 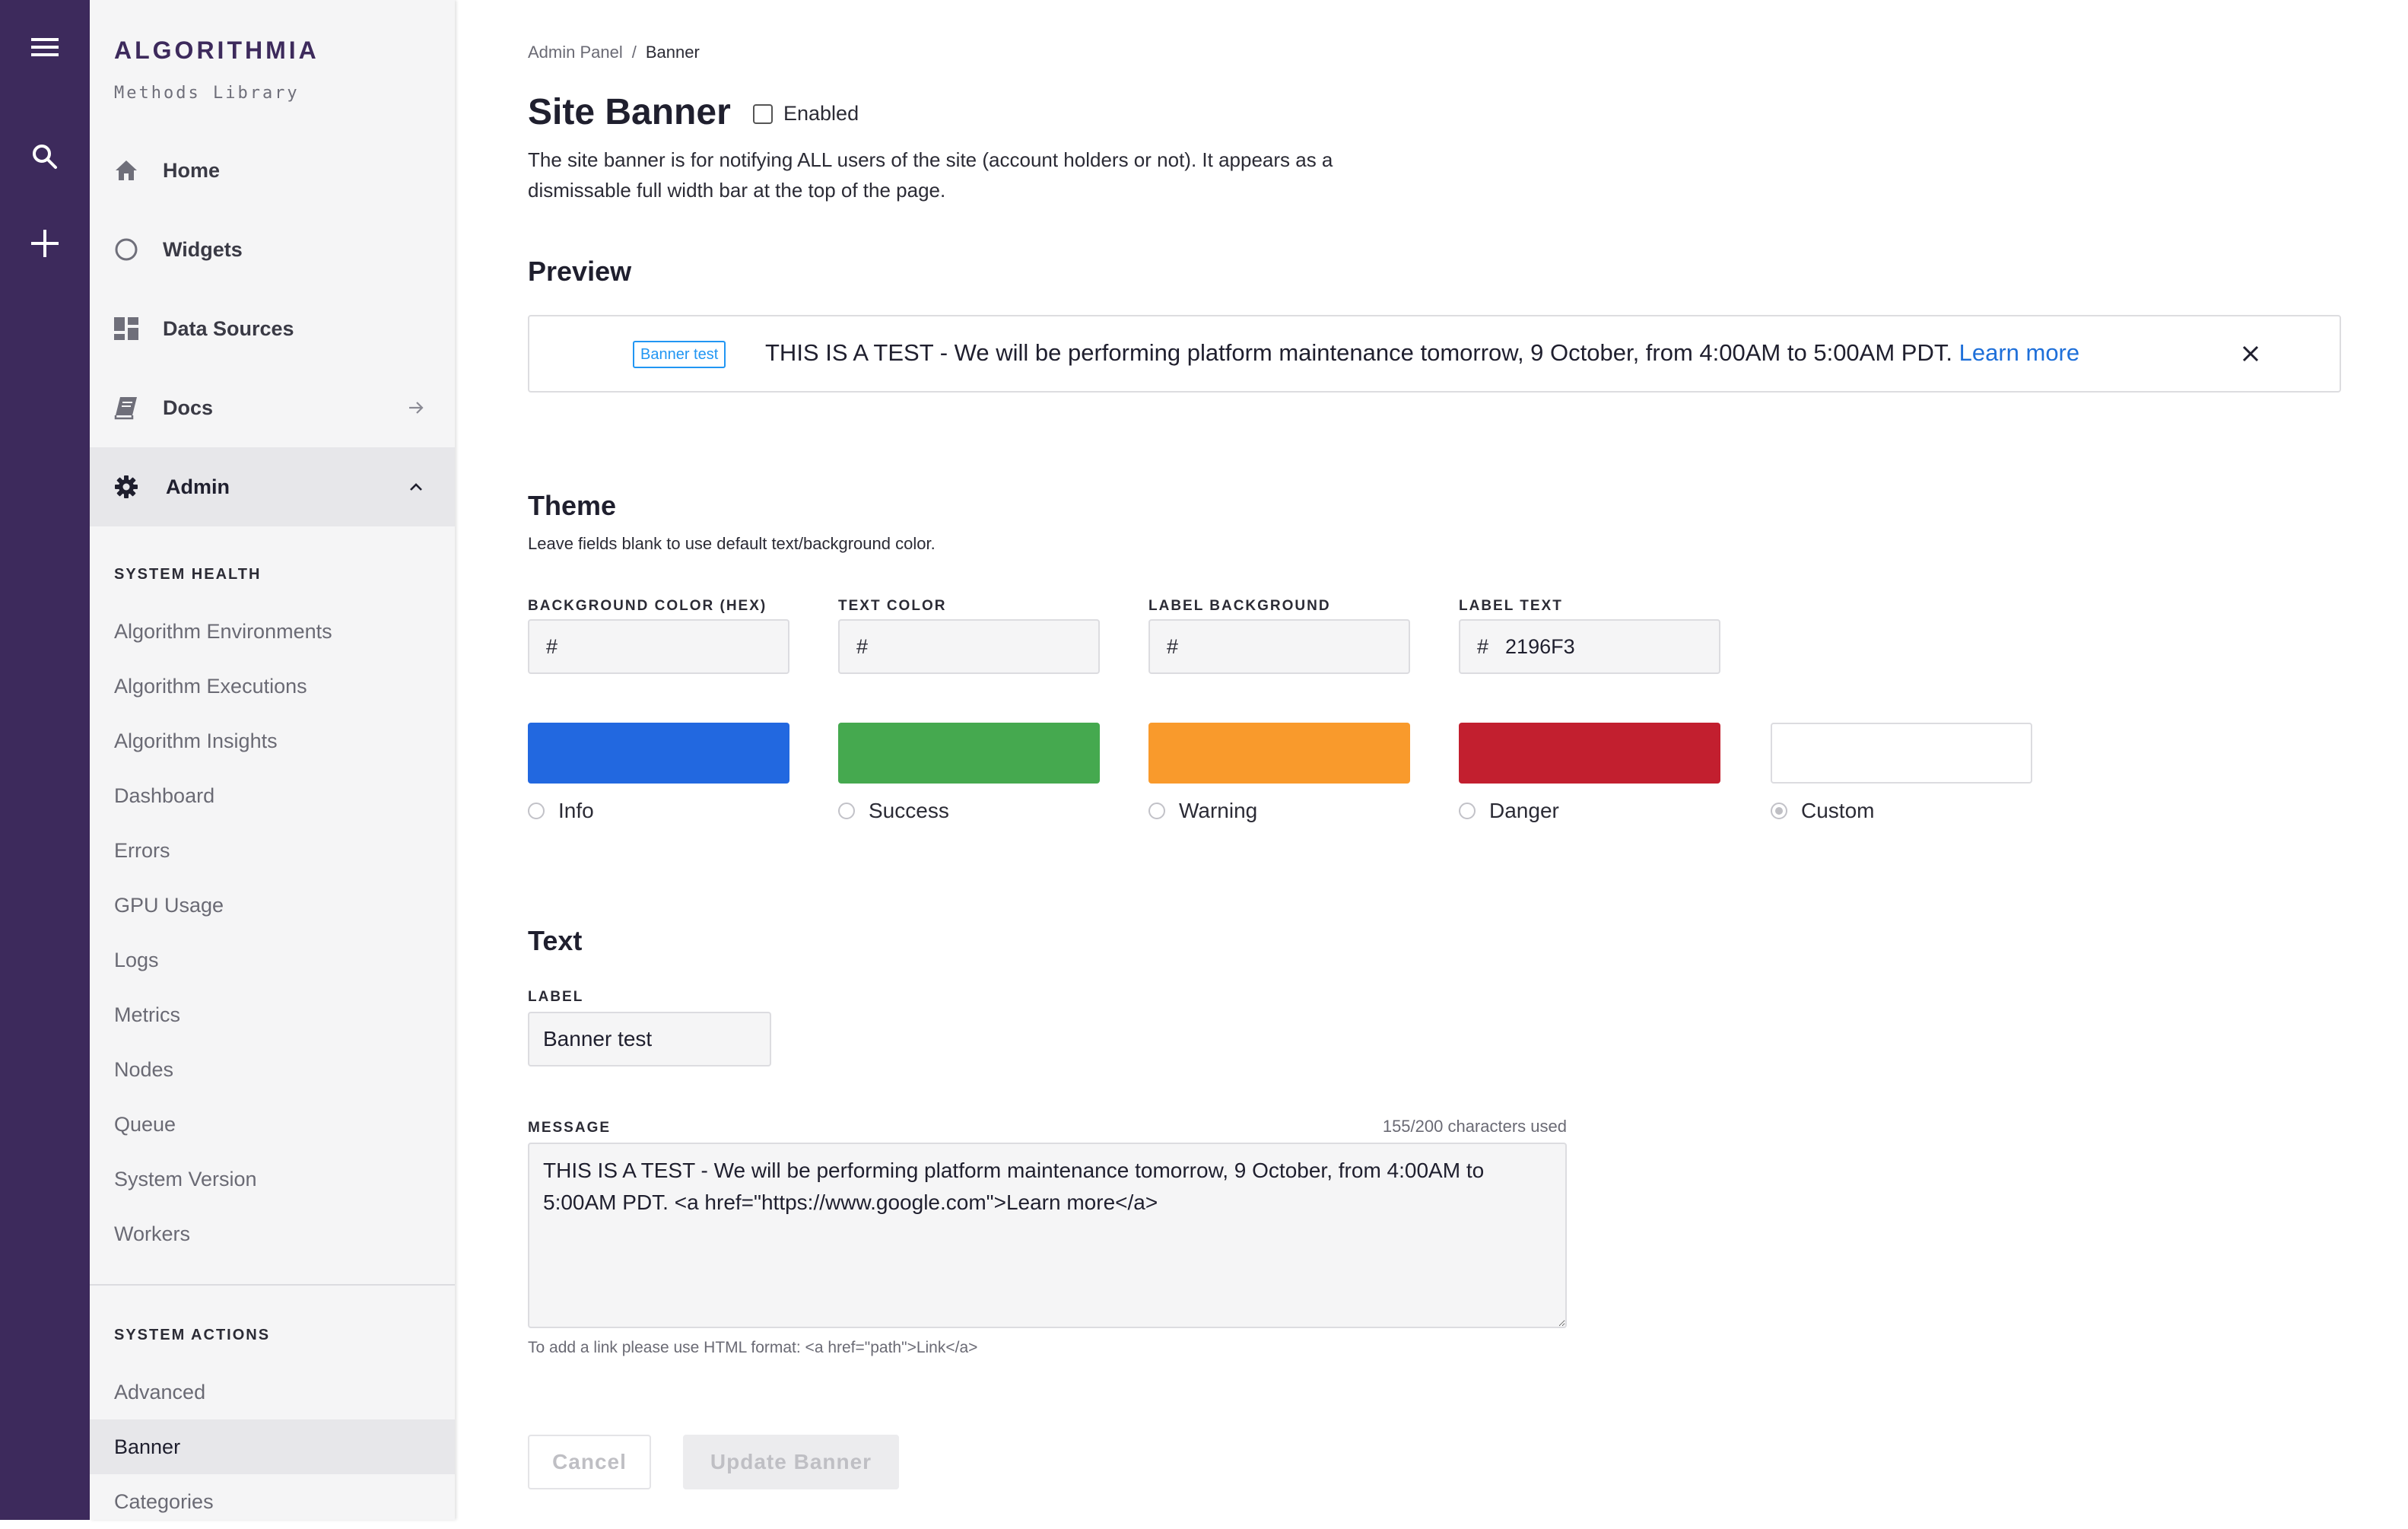 What do you see at coordinates (1294, 646) in the screenshot?
I see `label-background-input` at bounding box center [1294, 646].